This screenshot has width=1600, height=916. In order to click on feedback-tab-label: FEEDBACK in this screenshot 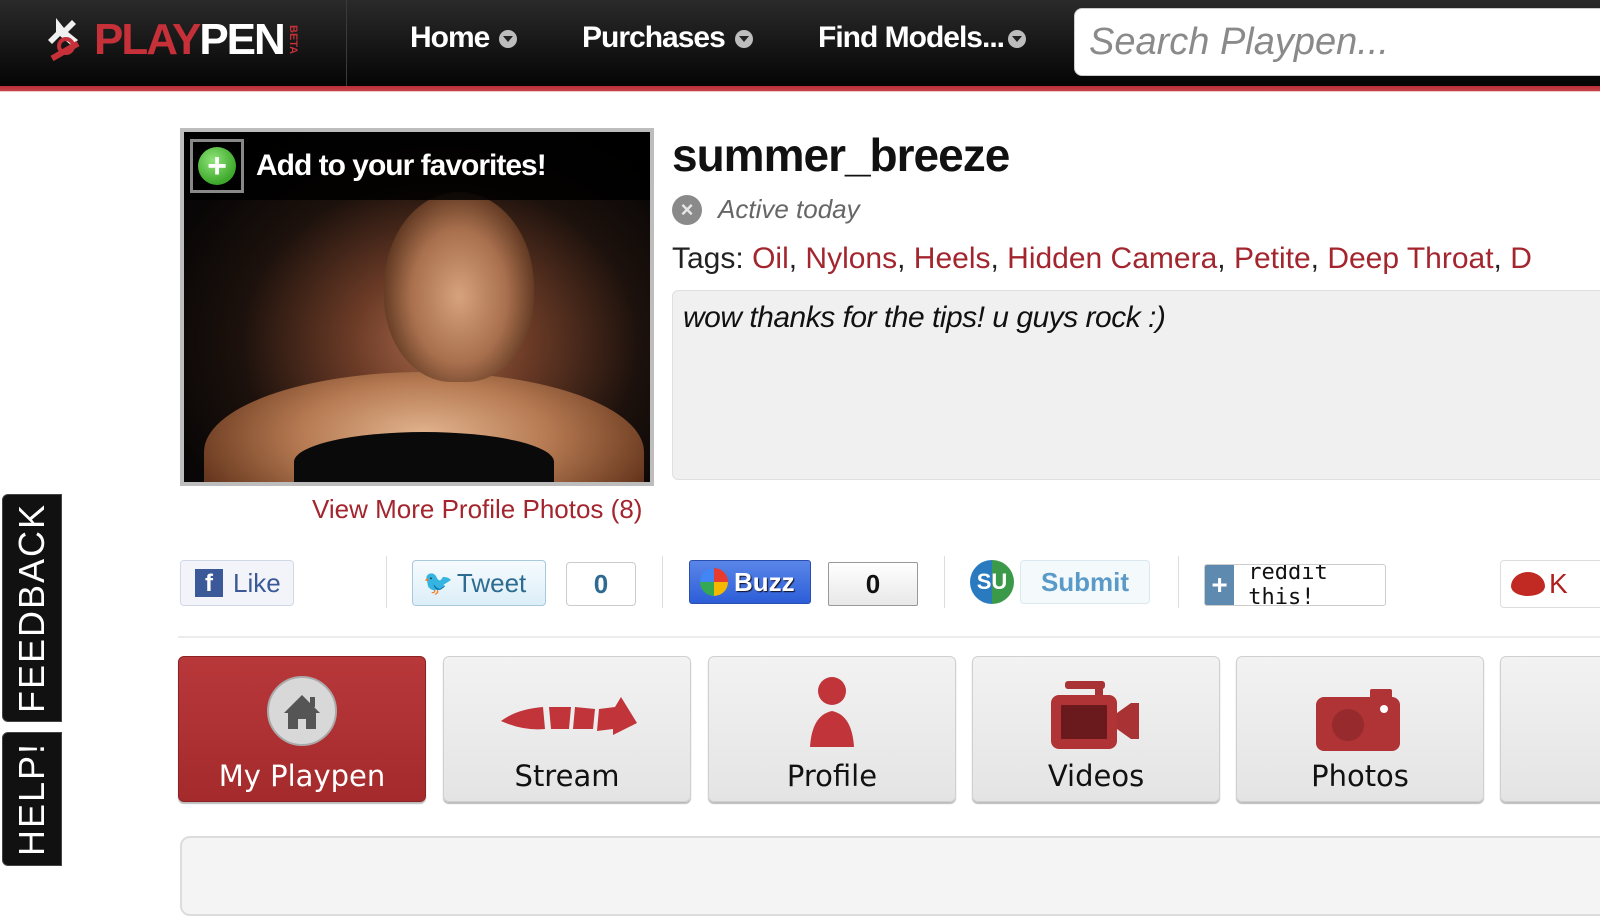, I will do `click(31, 608)`.